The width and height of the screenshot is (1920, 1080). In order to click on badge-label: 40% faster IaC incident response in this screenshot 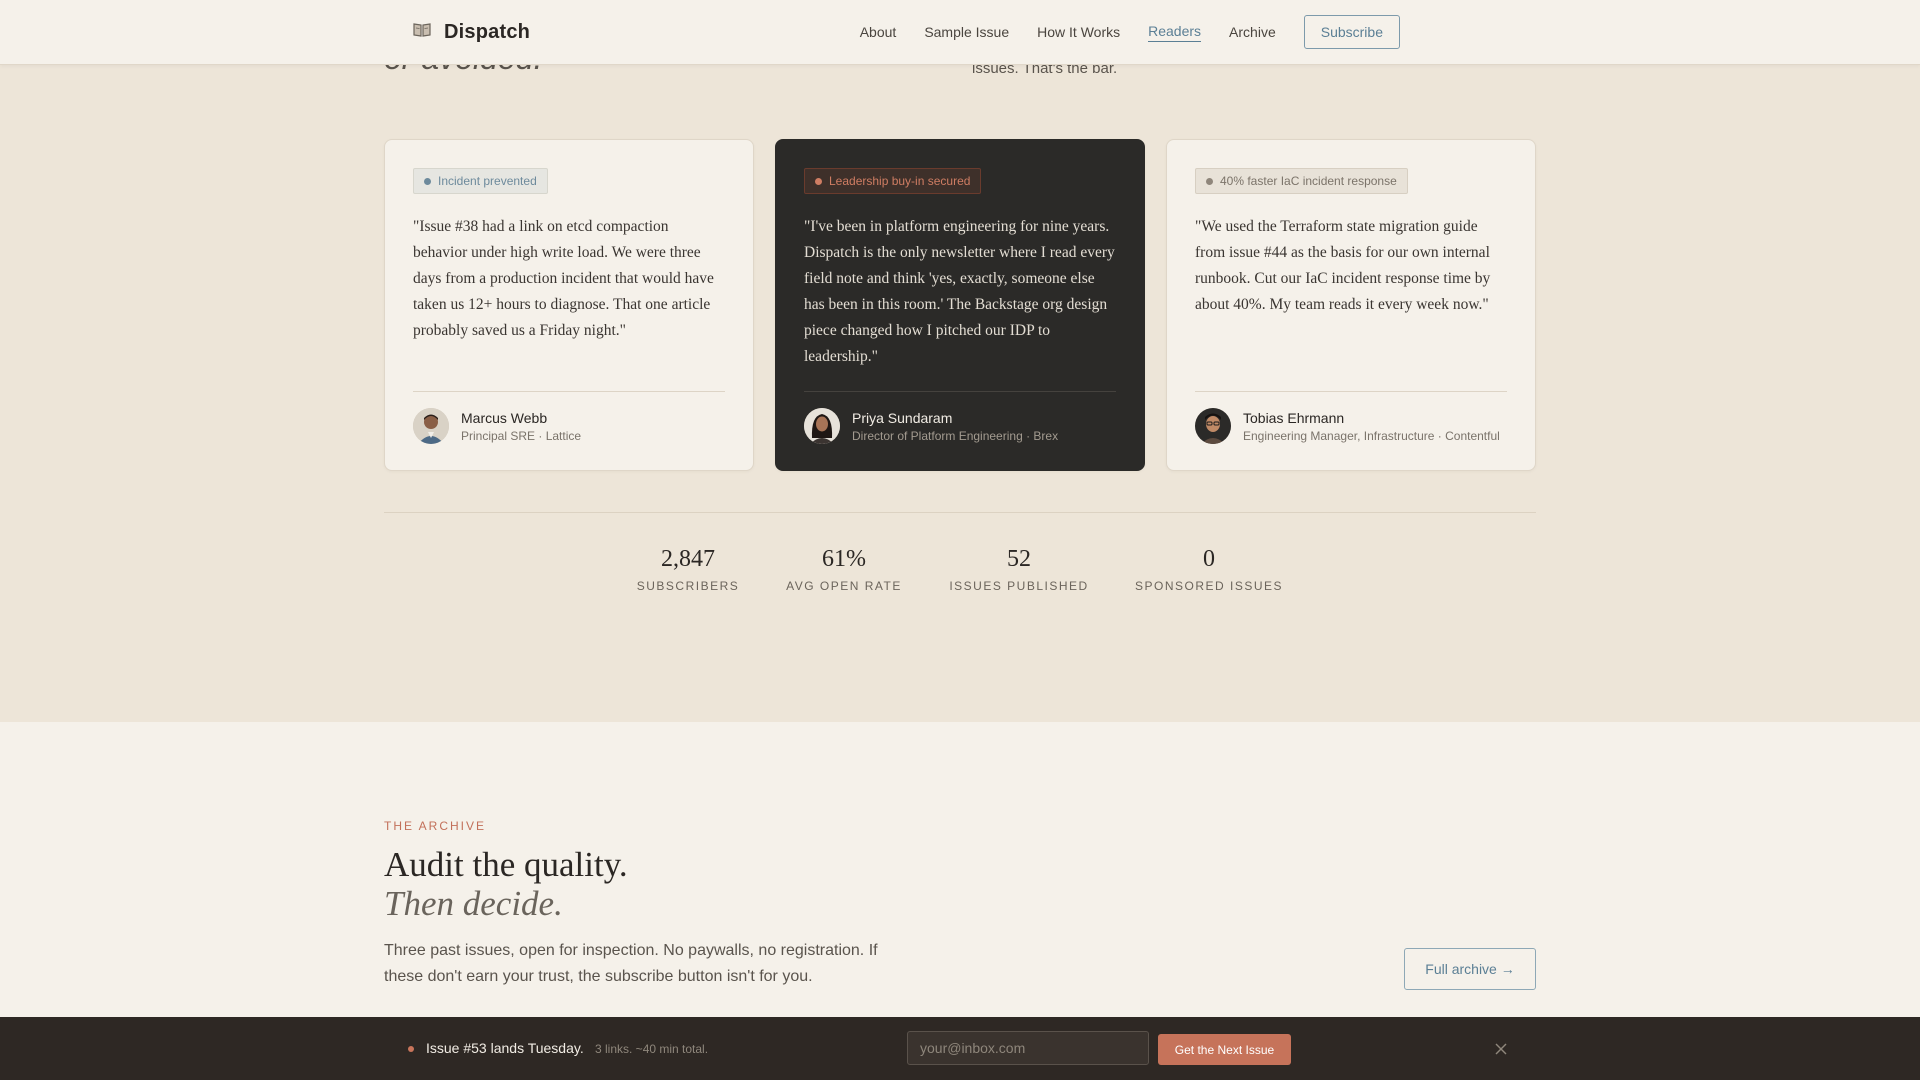, I will do `click(1308, 181)`.